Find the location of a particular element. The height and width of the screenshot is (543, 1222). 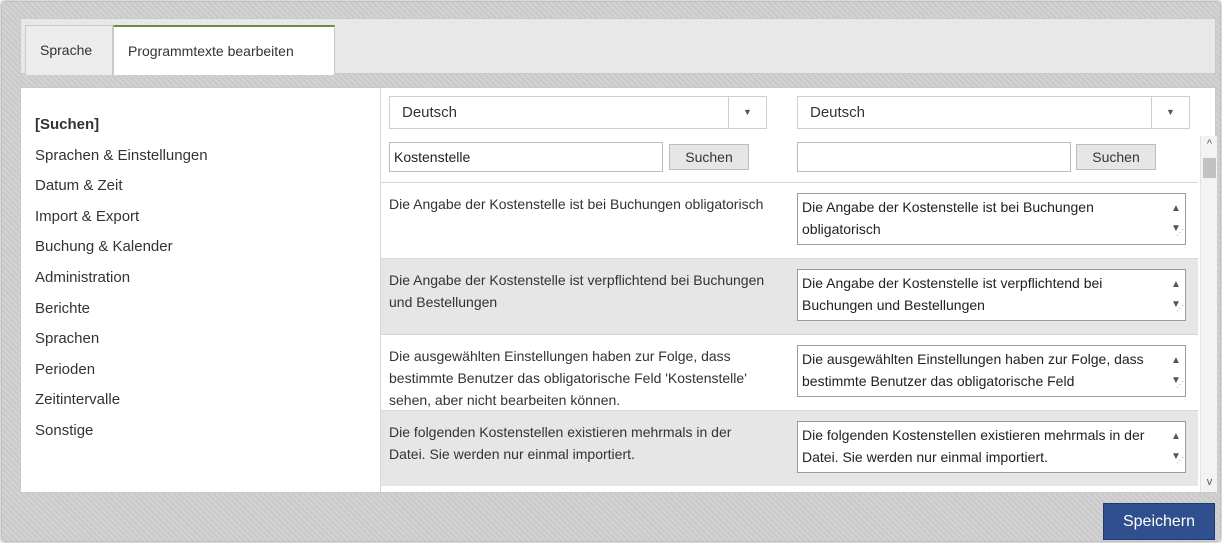

source-search-button: Suchen is located at coordinates (709, 157).